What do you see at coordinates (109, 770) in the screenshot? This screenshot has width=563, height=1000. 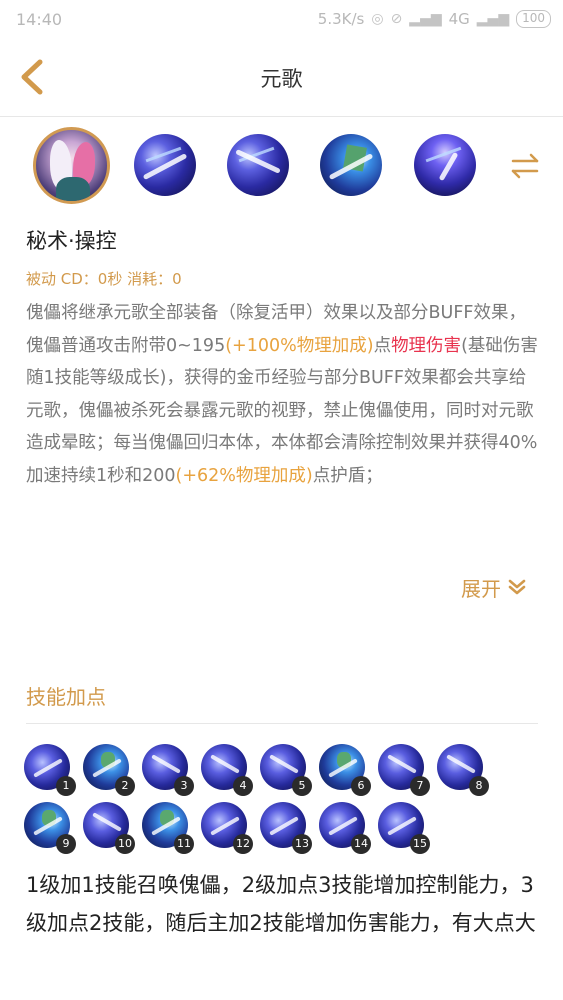 I see `level-2-skill-icon: 2` at bounding box center [109, 770].